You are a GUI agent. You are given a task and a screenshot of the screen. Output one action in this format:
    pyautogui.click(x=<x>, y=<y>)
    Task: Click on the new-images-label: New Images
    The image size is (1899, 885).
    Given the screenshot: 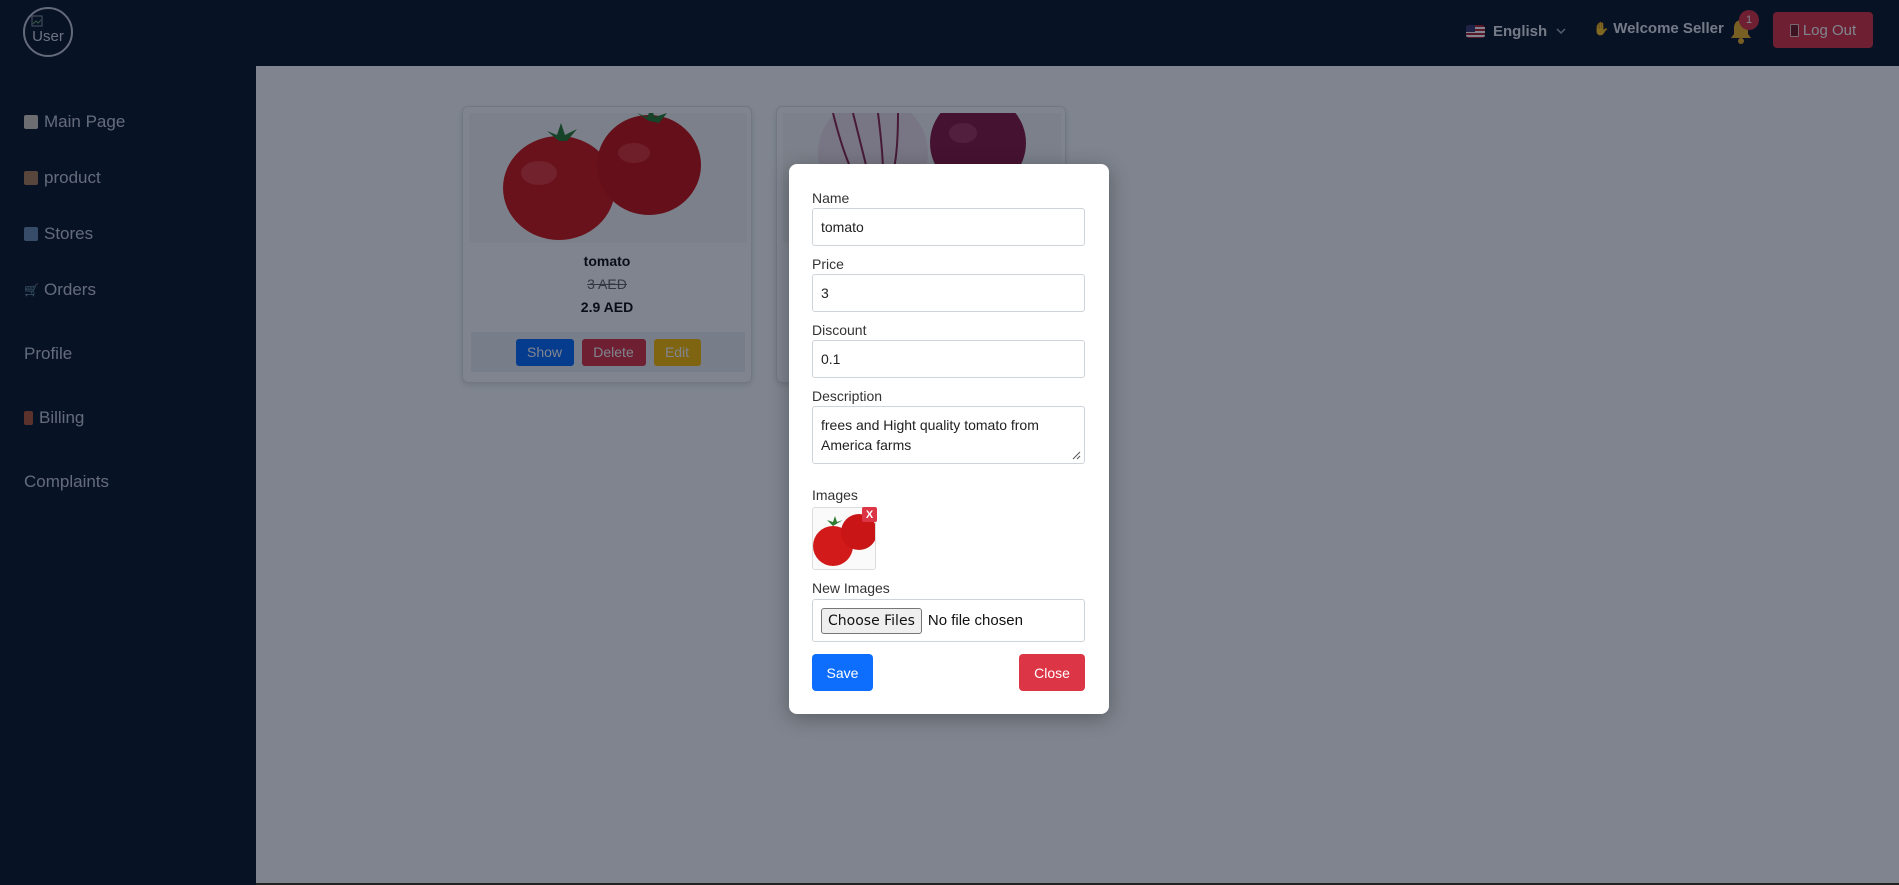 What is the action you would take?
    pyautogui.click(x=851, y=588)
    